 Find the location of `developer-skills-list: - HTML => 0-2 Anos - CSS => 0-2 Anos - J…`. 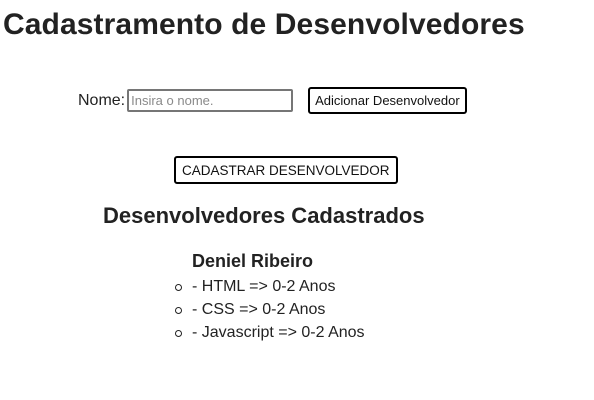

developer-skills-list: - HTML => 0-2 Anos - CSS => 0-2 Anos - J… is located at coordinates (270, 311).